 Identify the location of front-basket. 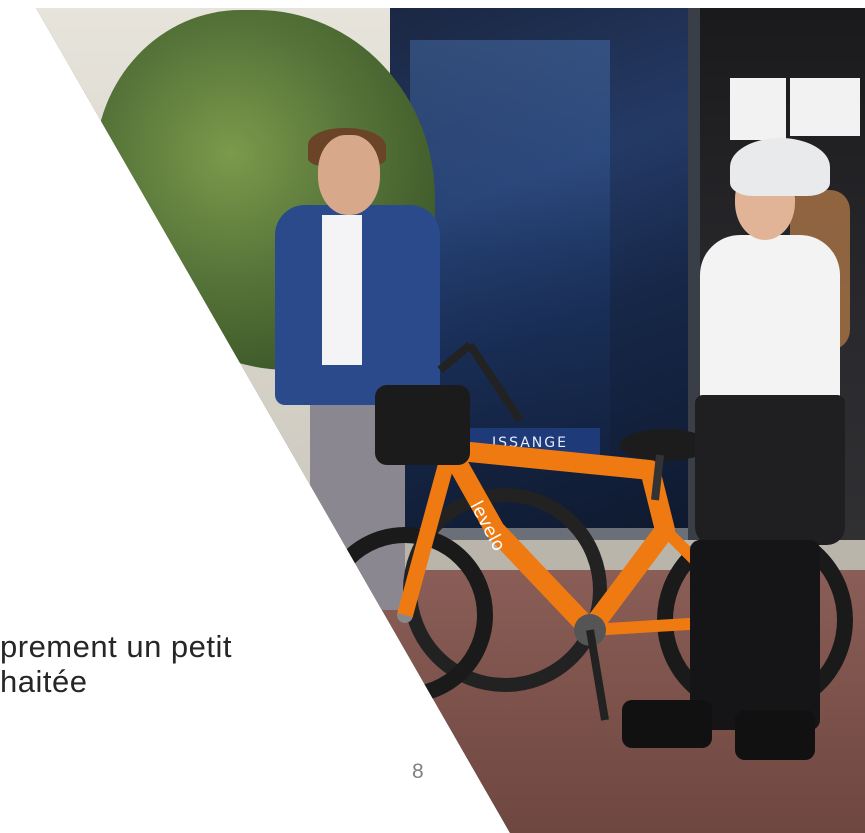
(422, 425).